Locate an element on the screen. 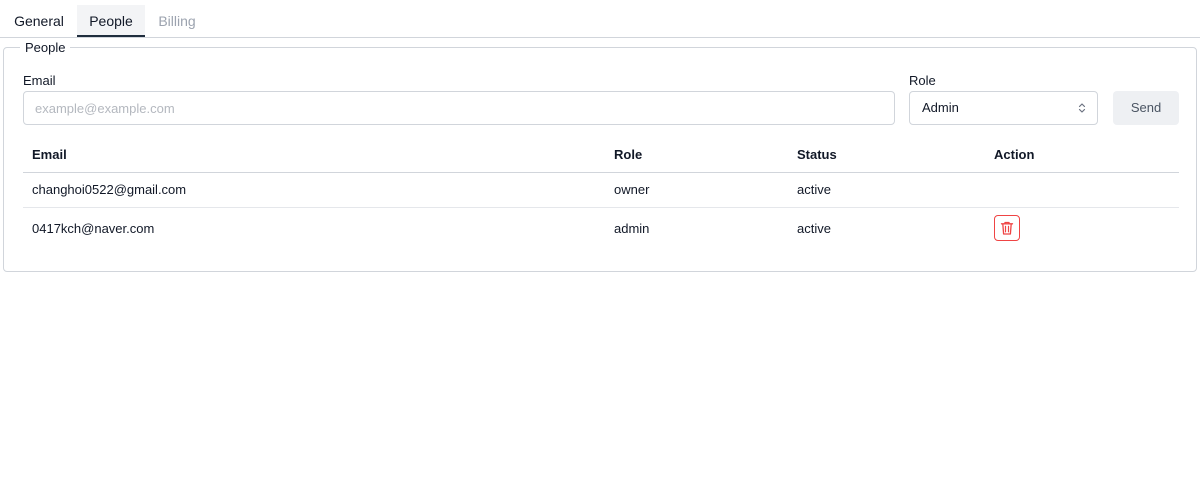  trash-icon is located at coordinates (1007, 228).